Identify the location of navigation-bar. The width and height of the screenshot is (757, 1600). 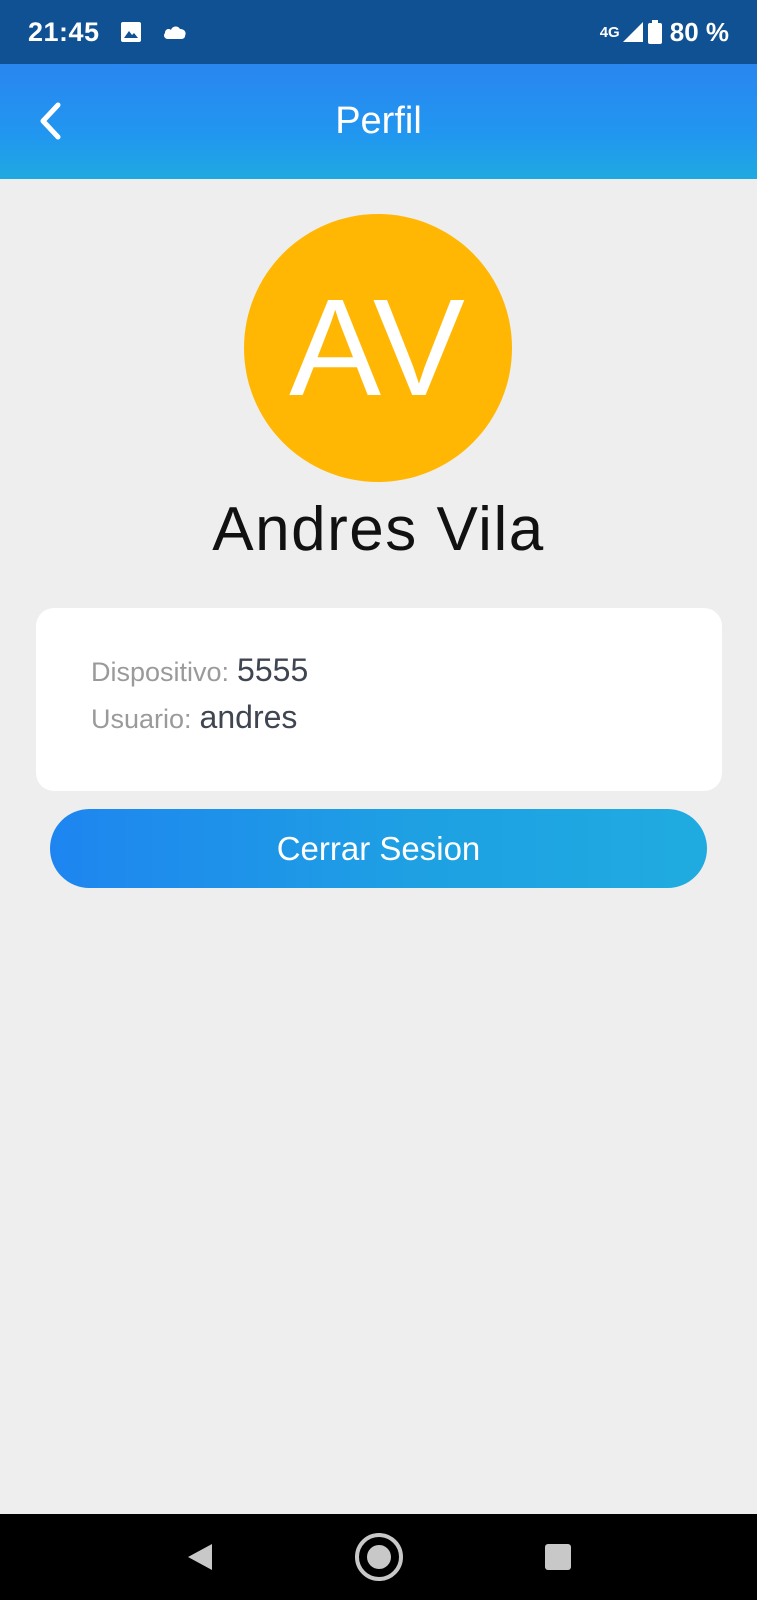
(378, 1557).